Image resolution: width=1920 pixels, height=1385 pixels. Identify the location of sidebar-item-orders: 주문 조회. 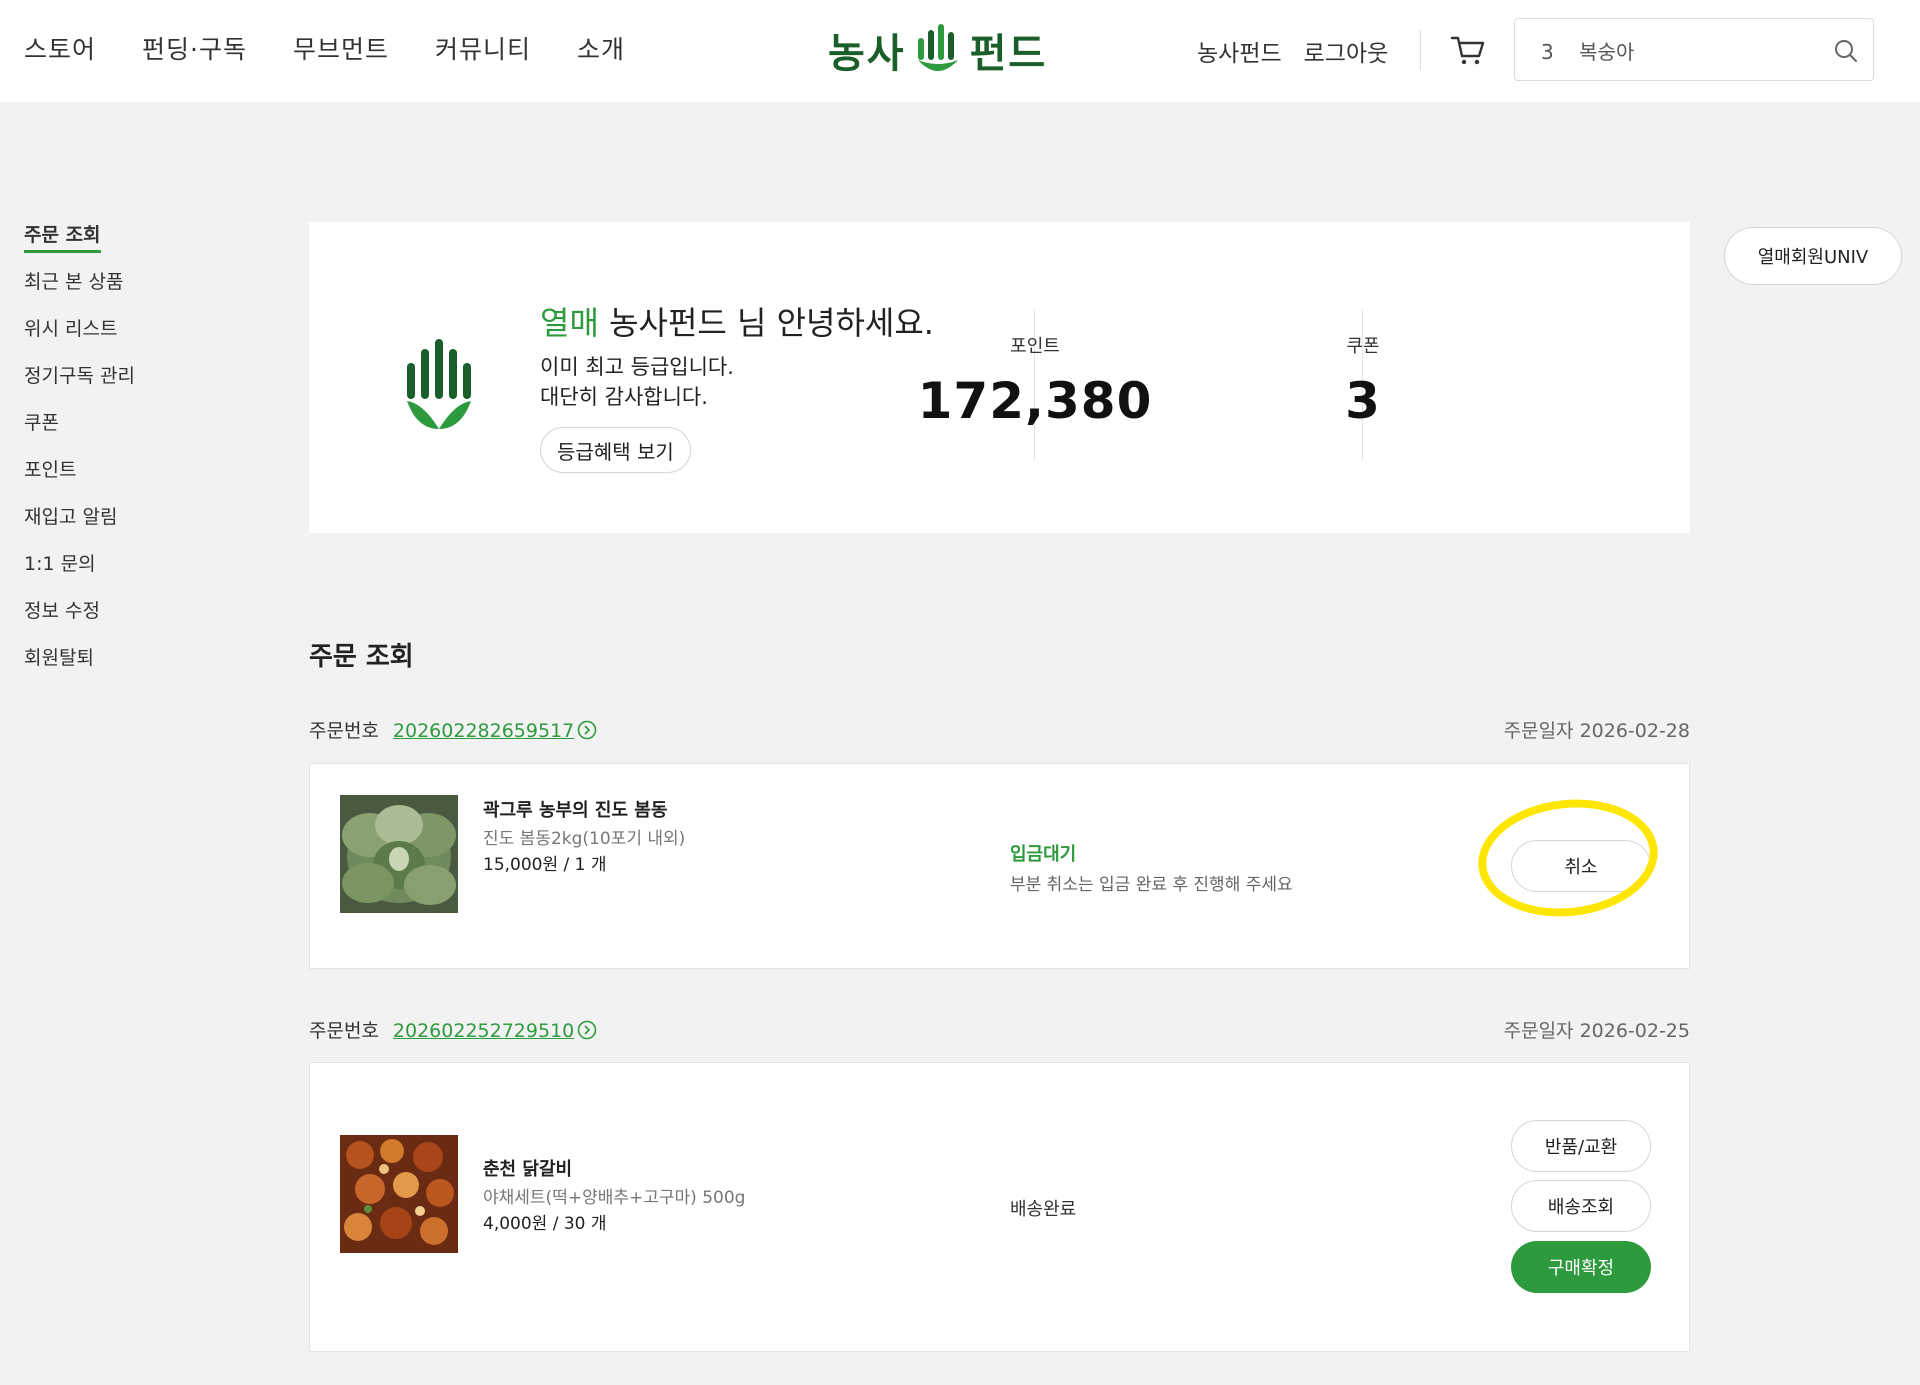
(79, 243).